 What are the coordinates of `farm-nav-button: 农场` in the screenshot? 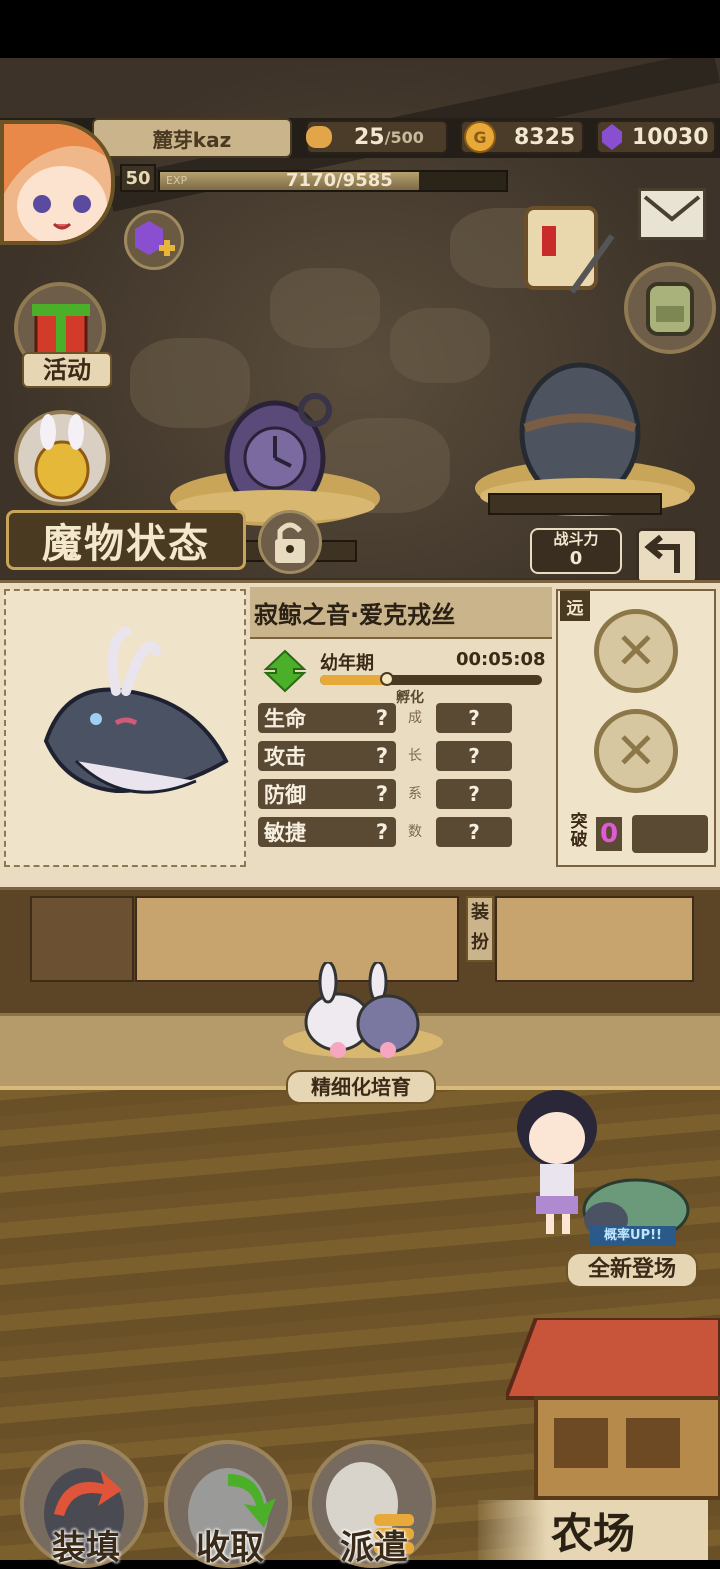 It's located at (593, 1530).